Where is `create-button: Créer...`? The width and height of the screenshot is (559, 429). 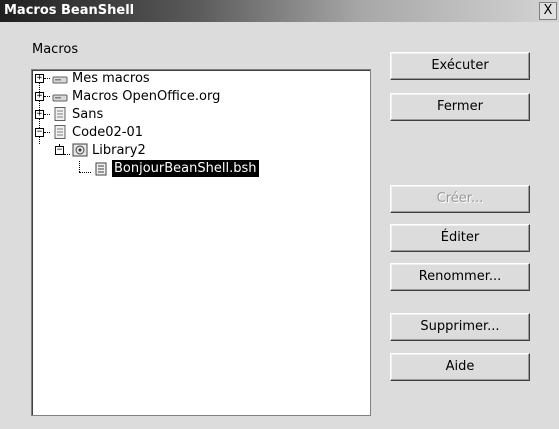
create-button: Créer... is located at coordinates (460, 199).